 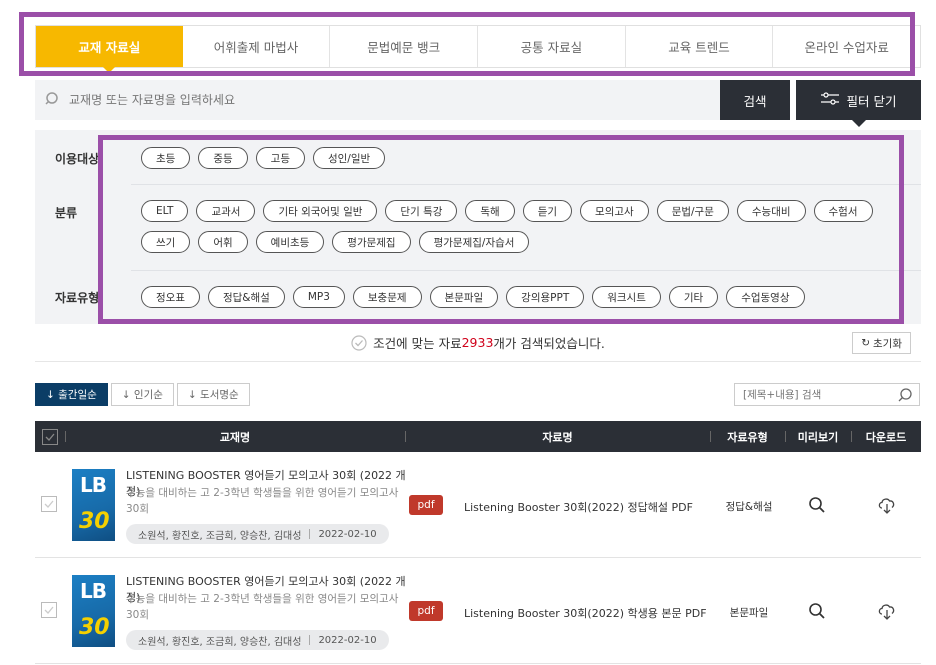 What do you see at coordinates (585, 613) in the screenshot?
I see `resource-name: Listening Booster 30회(2022) 학생용 본문 PDF` at bounding box center [585, 613].